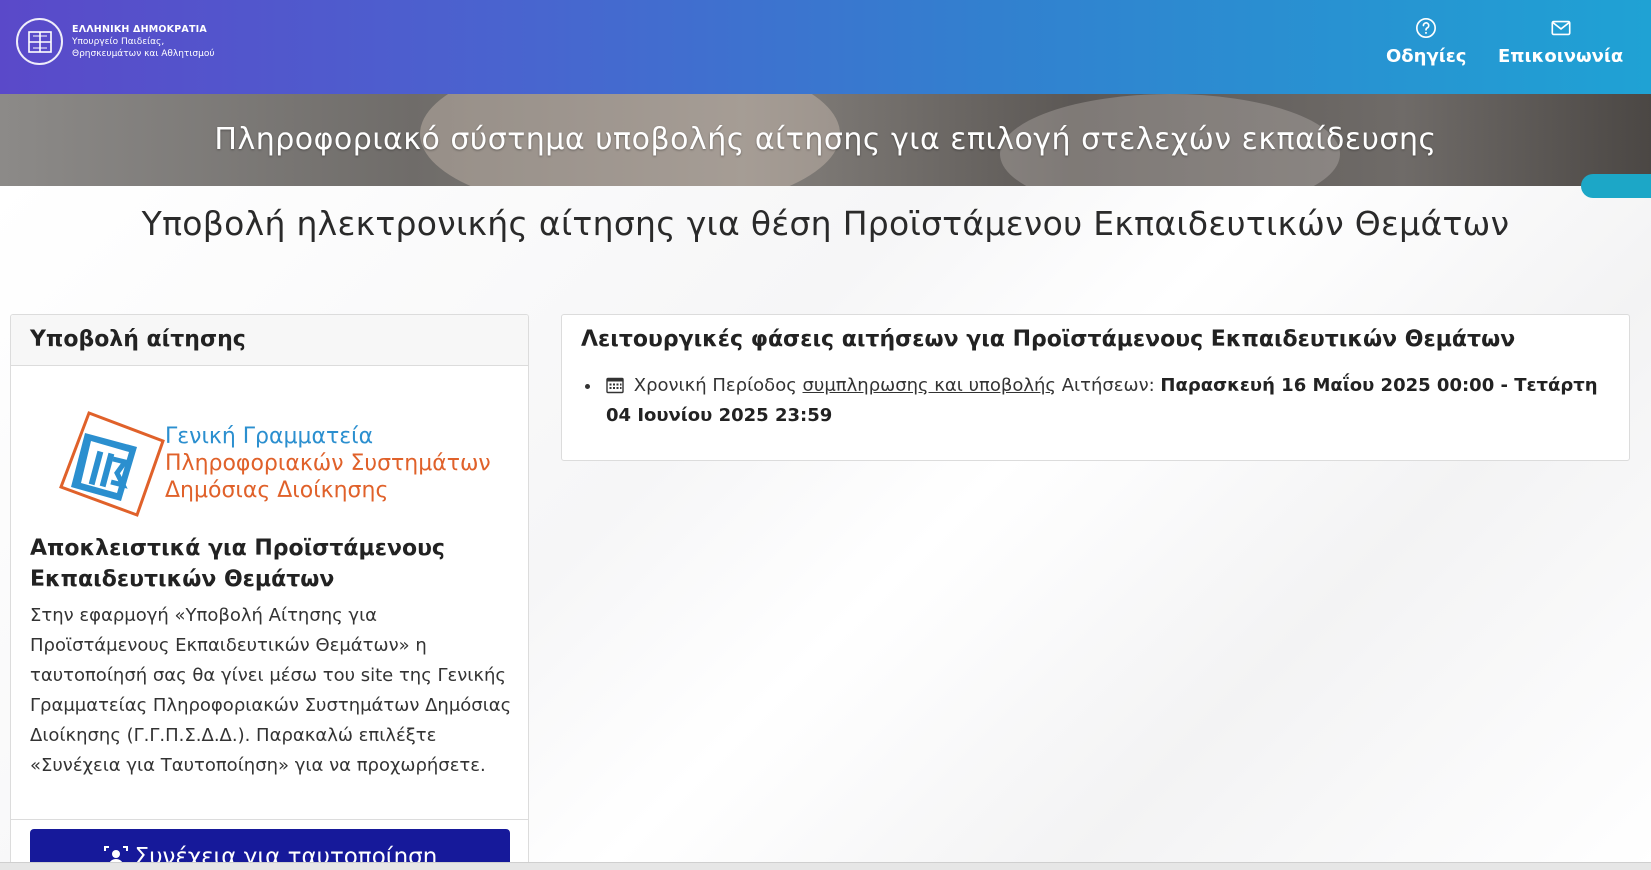 The image size is (1651, 870). What do you see at coordinates (1616, 186) in the screenshot?
I see `side-tab-accent` at bounding box center [1616, 186].